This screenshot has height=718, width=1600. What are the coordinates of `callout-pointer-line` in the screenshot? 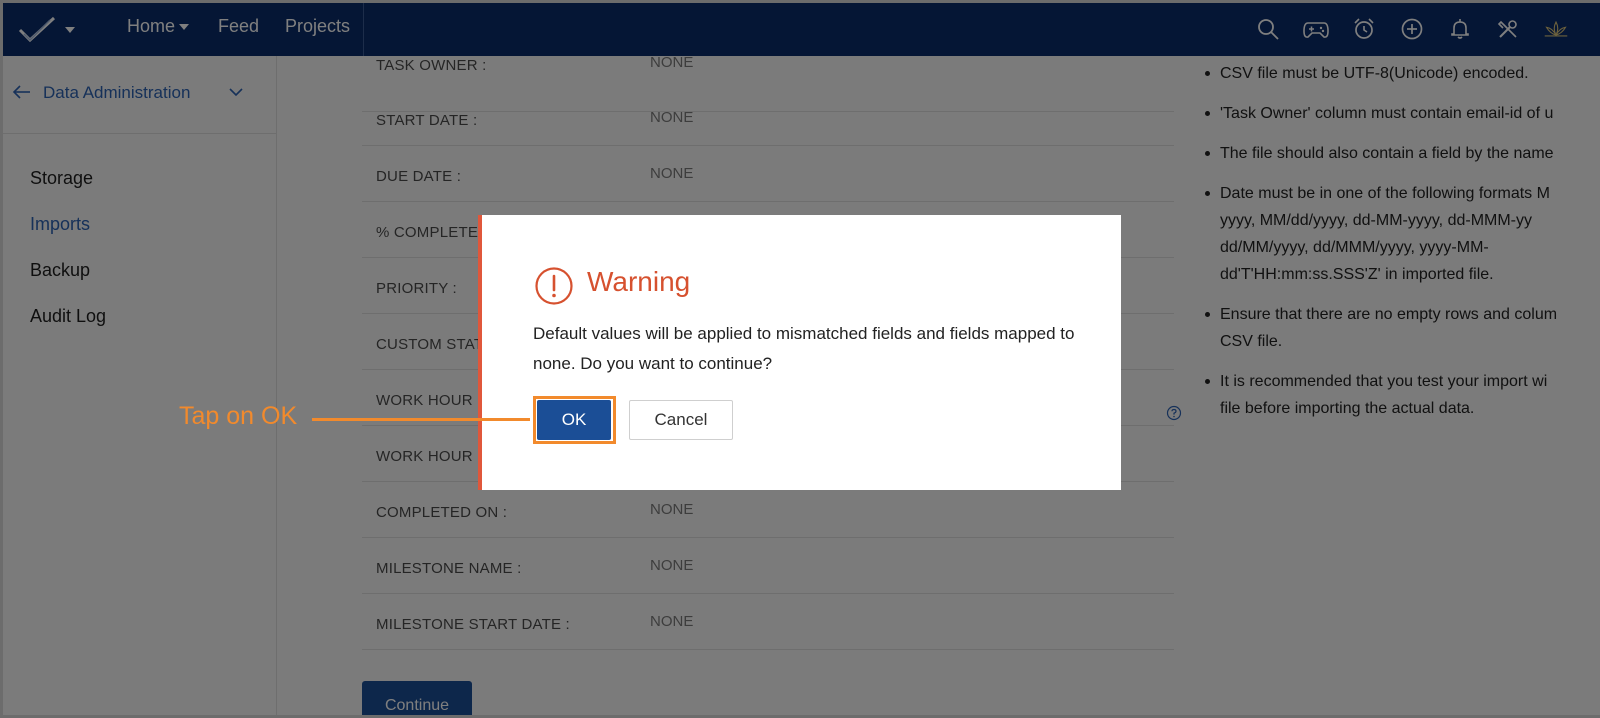 It's located at (421, 419).